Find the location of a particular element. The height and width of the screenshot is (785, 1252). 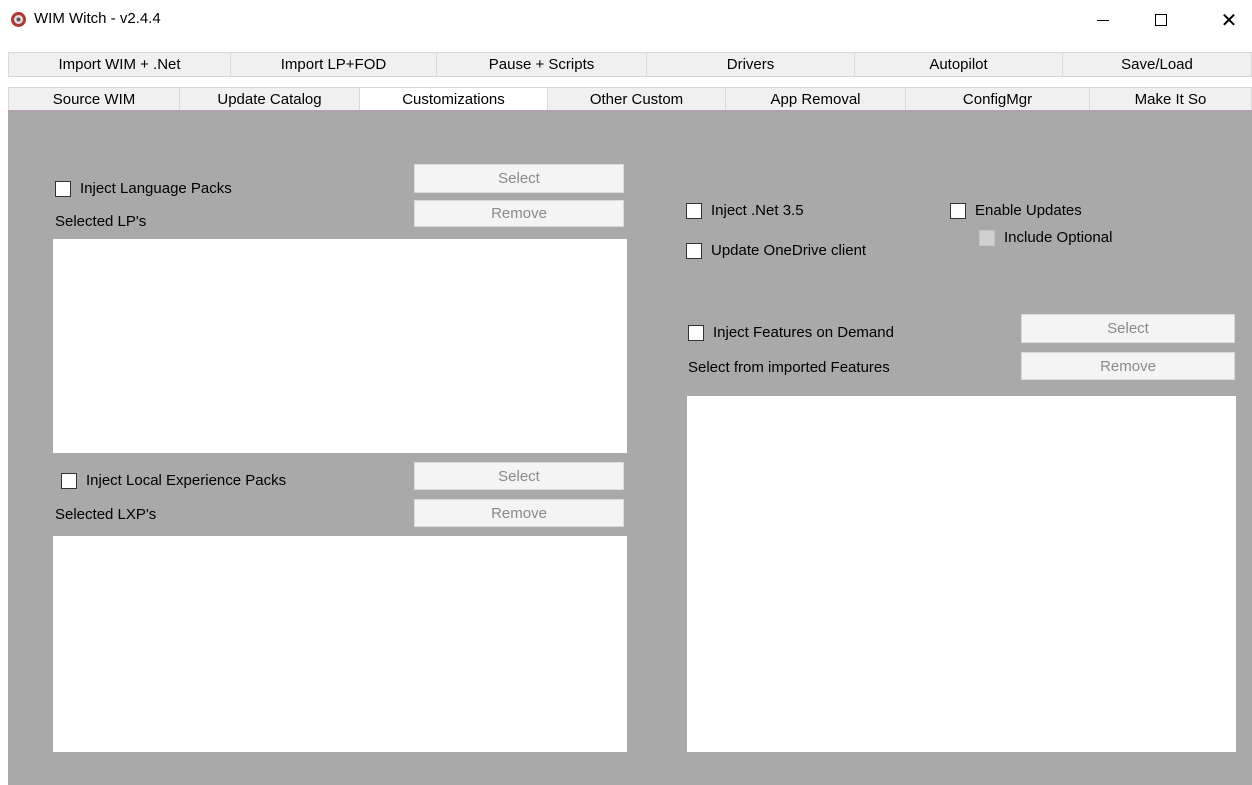

tab-other-custom: Other Custom is located at coordinates (637, 99).